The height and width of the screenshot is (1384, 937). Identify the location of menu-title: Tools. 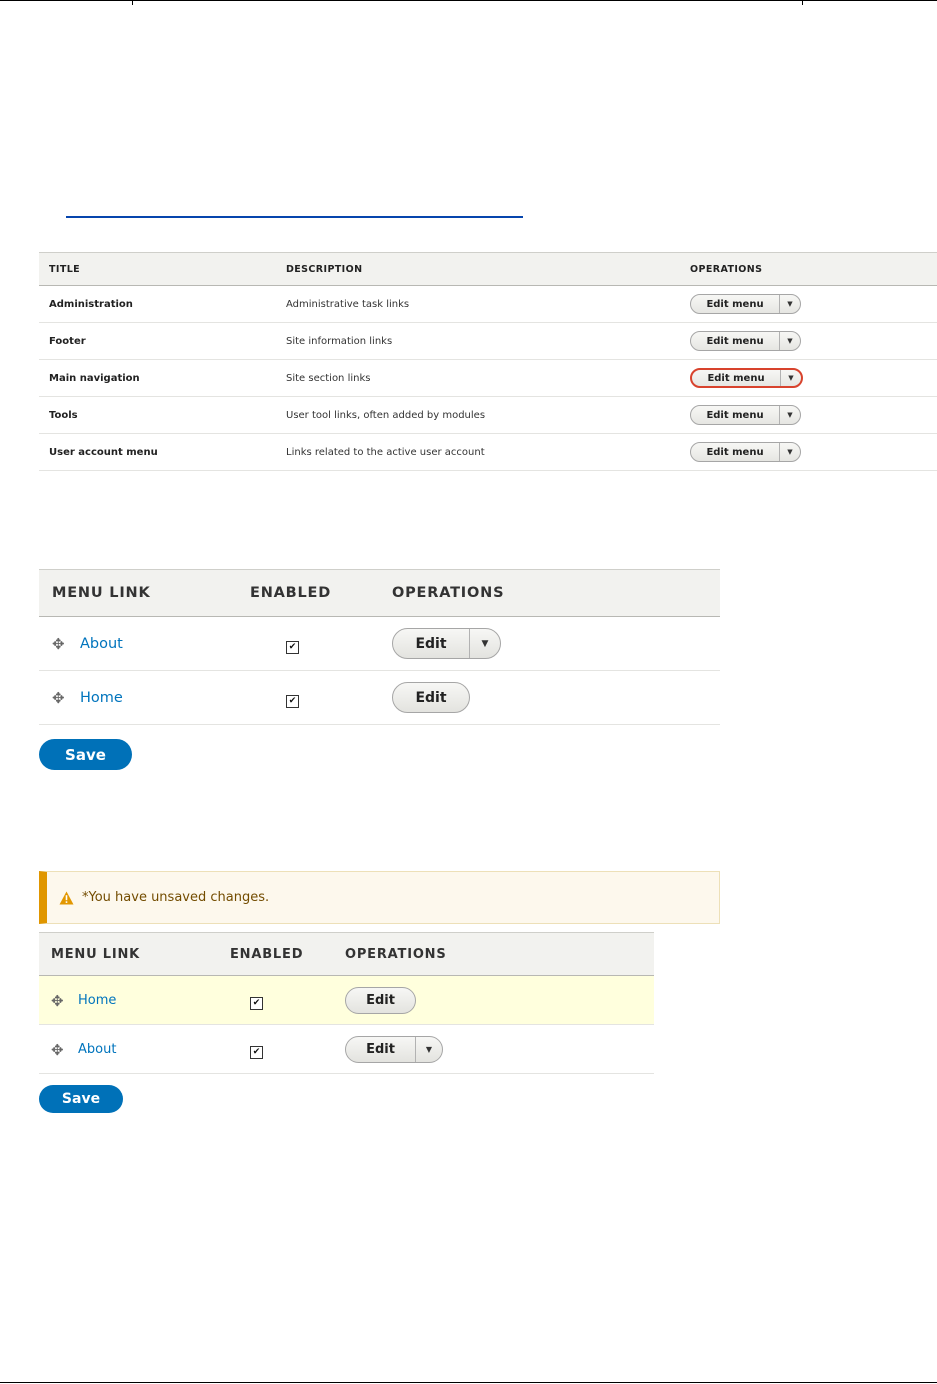
(157, 415).